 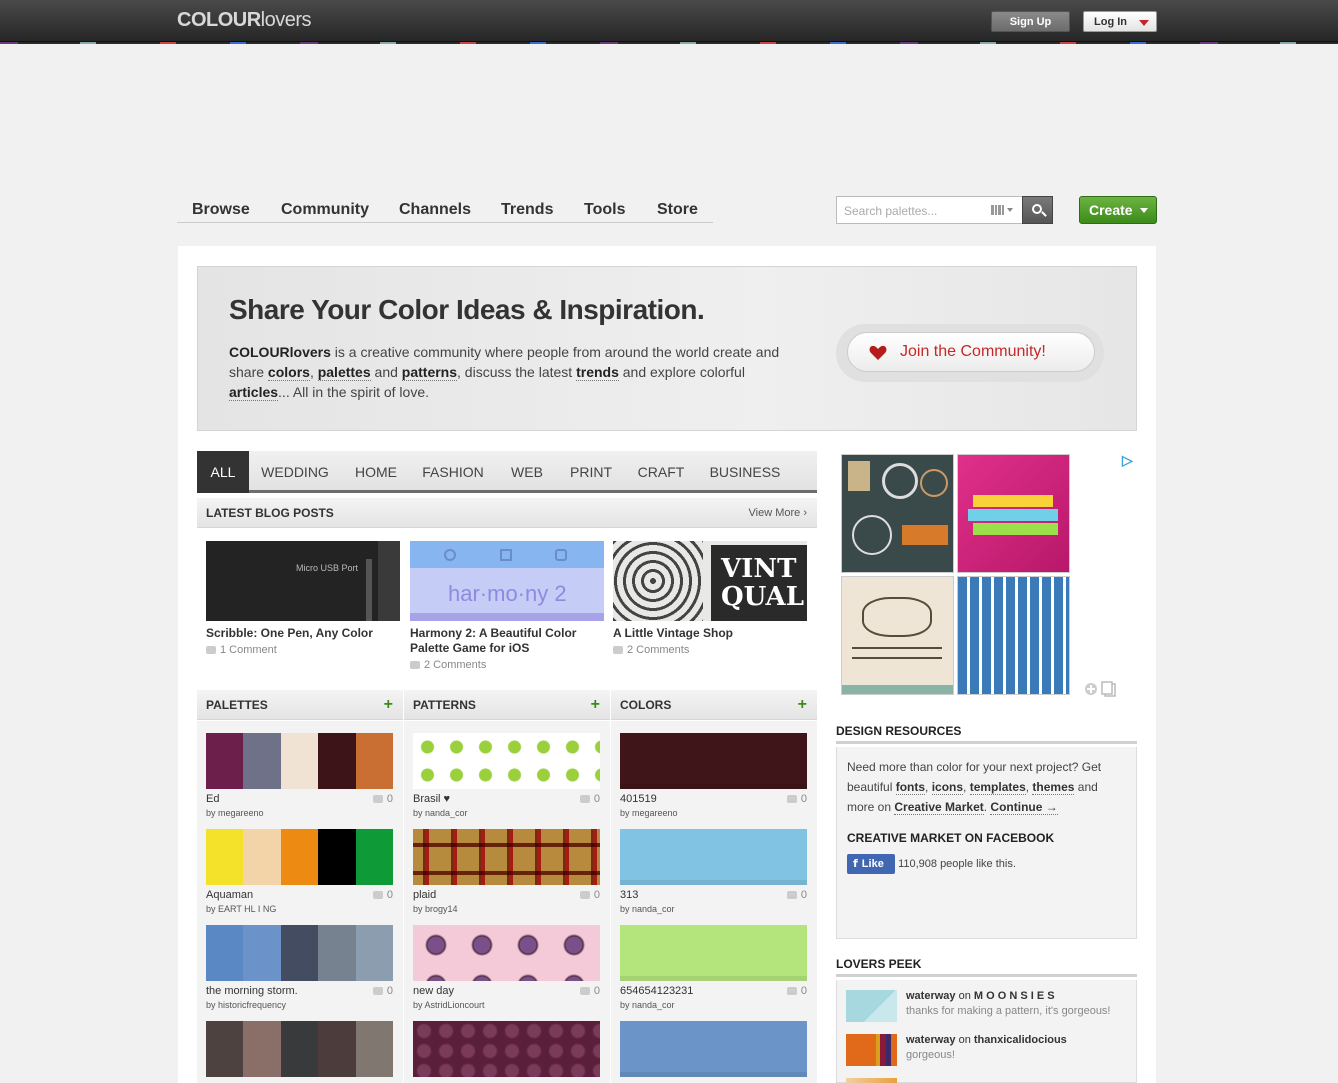 What do you see at coordinates (947, 787) in the screenshot?
I see `icons-link: icons` at bounding box center [947, 787].